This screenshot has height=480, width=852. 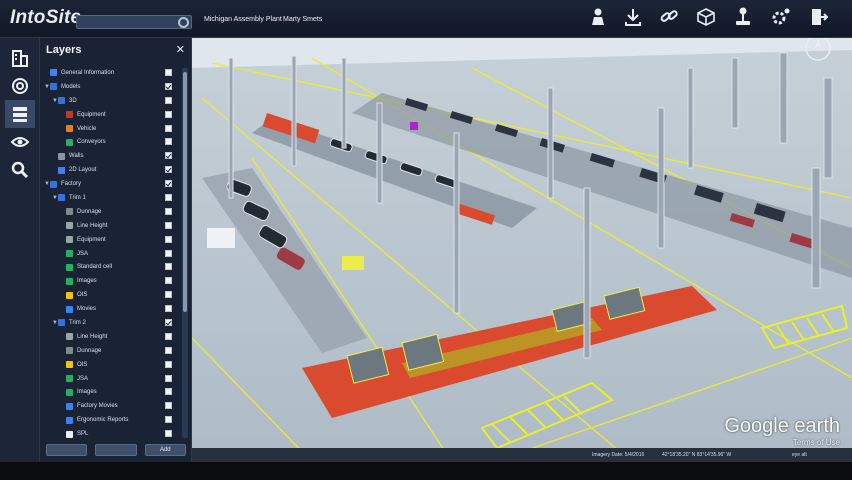 What do you see at coordinates (134, 22) in the screenshot?
I see `search-input` at bounding box center [134, 22].